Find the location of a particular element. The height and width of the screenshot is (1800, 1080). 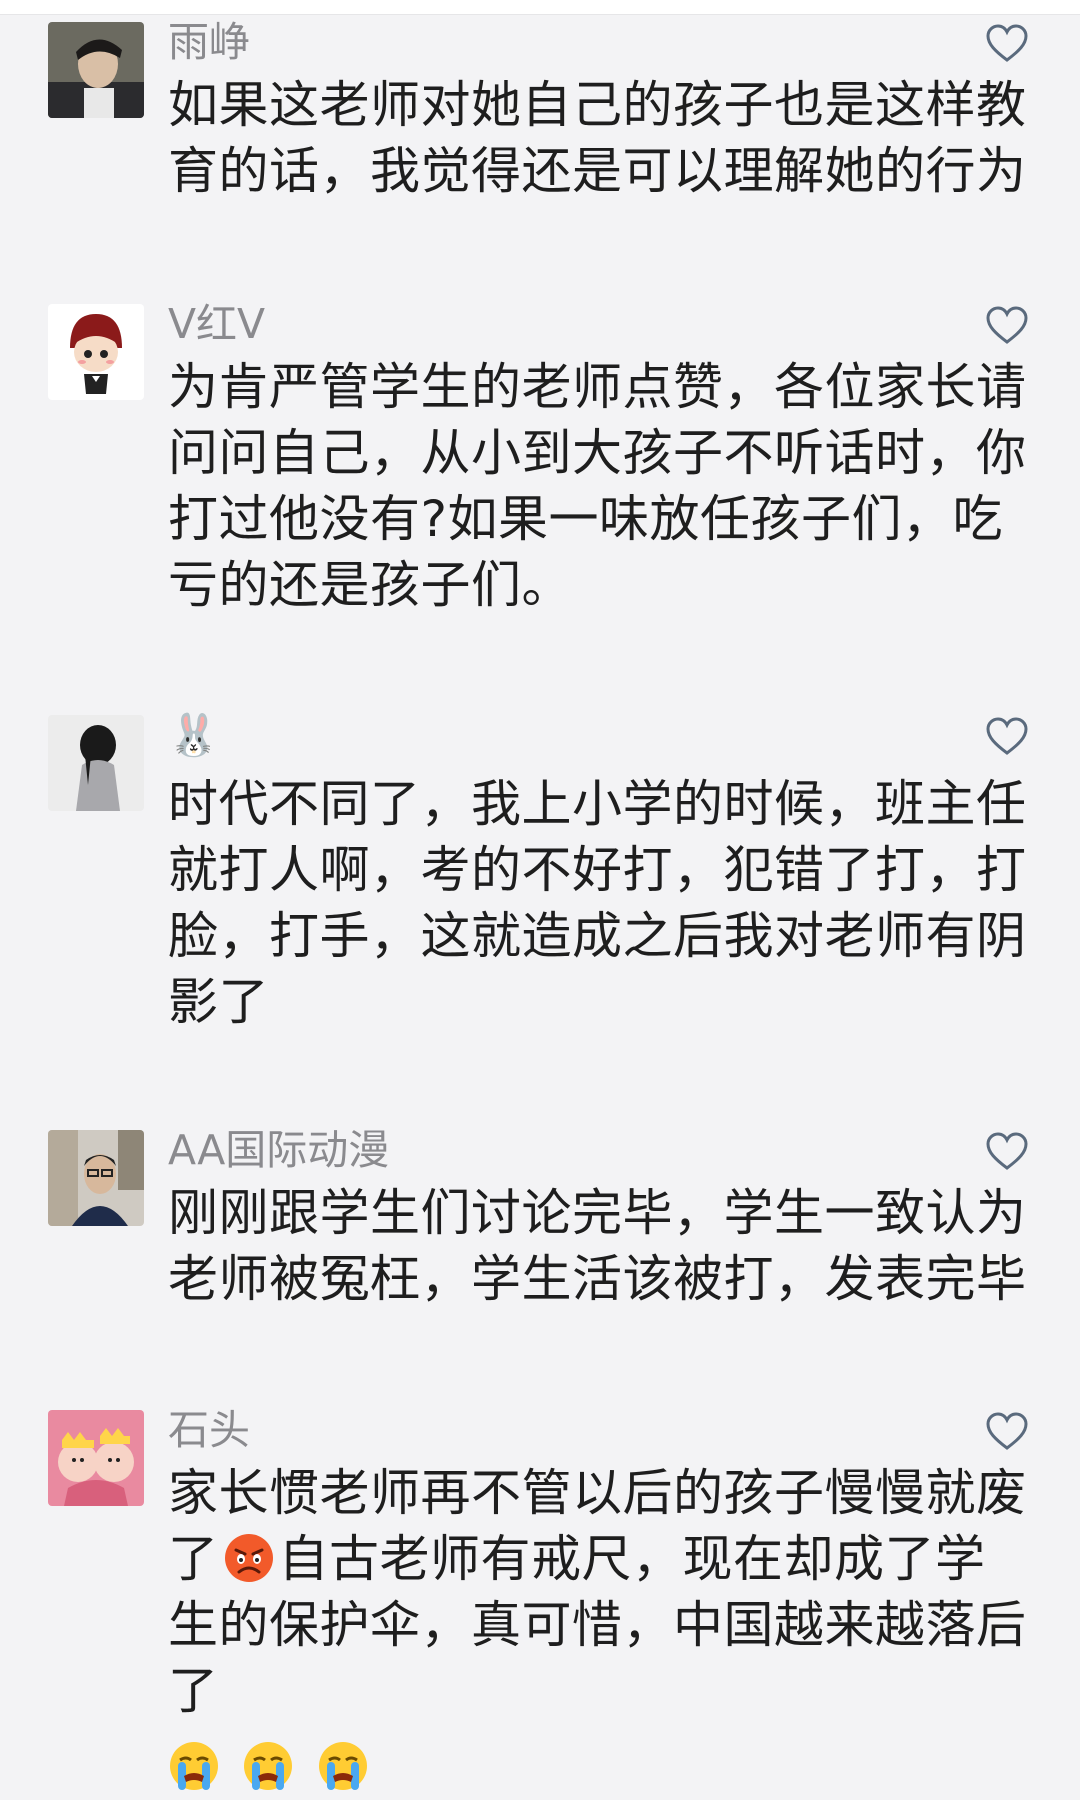

comment-text: 刚刚跟学生们讨论完毕，学生一致认为老师被冤枉，学生活该被打，发表完毕 is located at coordinates (597, 1246).